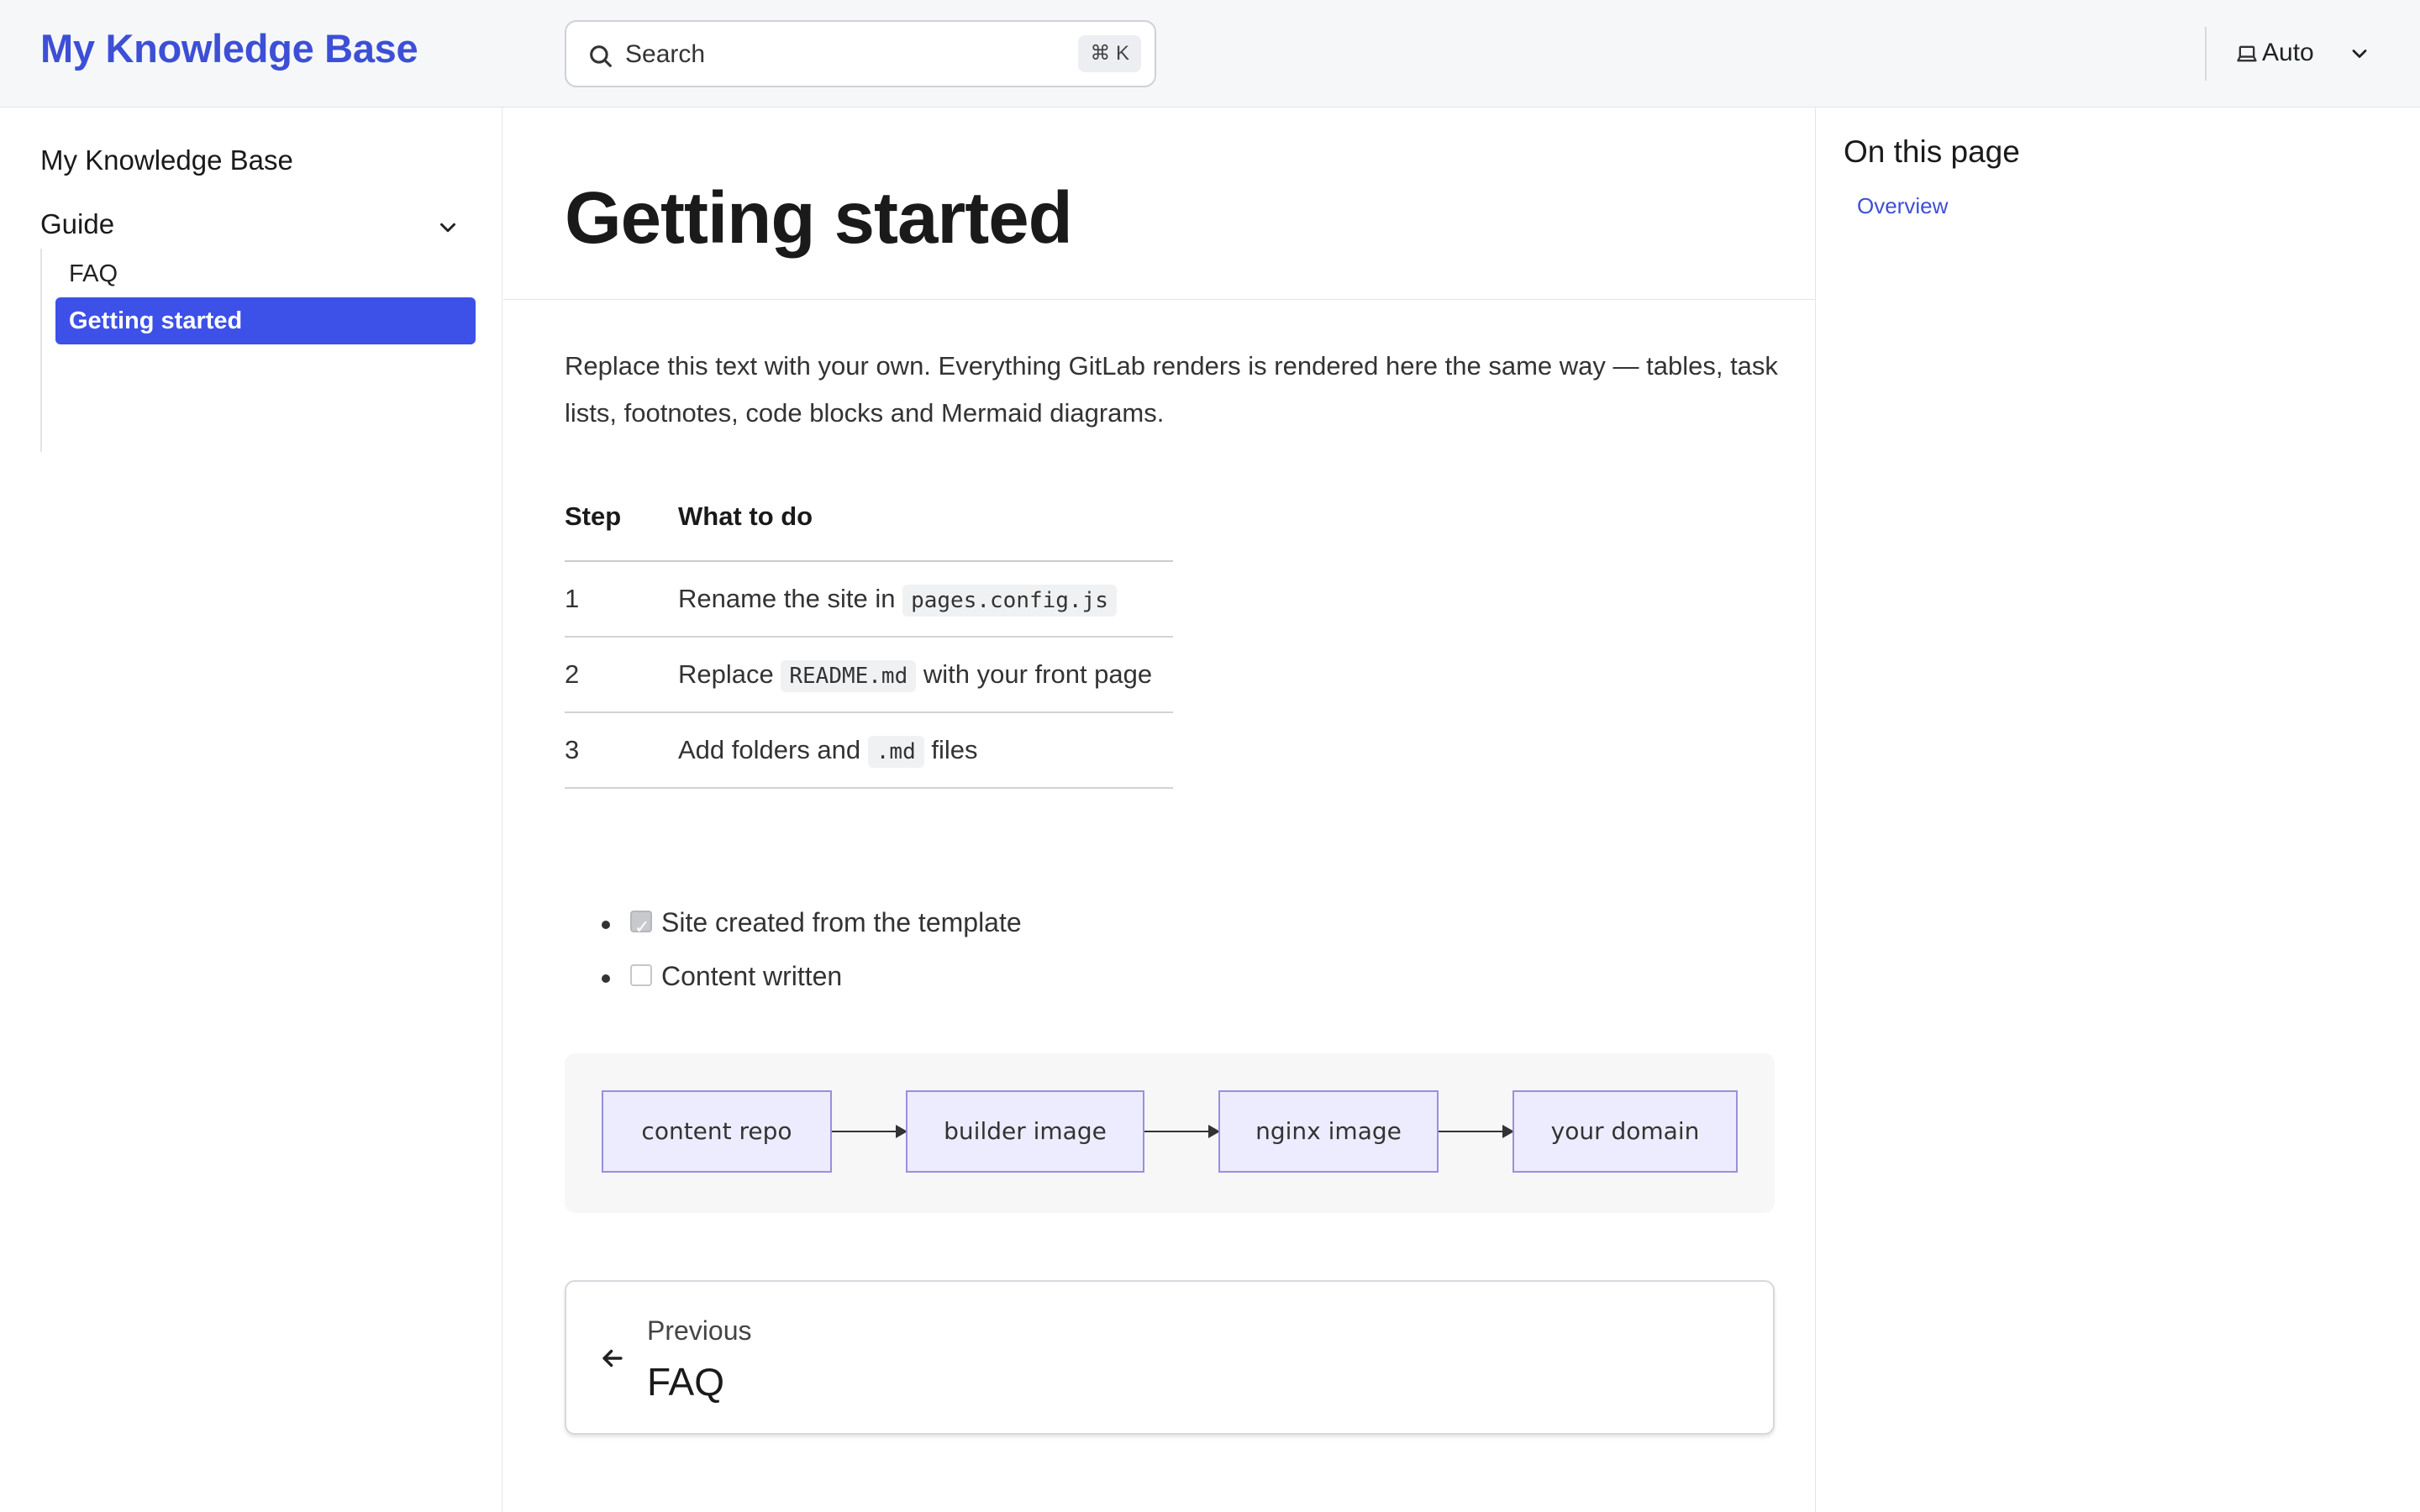 Image resolution: width=2420 pixels, height=1512 pixels. What do you see at coordinates (265, 320) in the screenshot?
I see `sidebar-item-getting-started: Getting started` at bounding box center [265, 320].